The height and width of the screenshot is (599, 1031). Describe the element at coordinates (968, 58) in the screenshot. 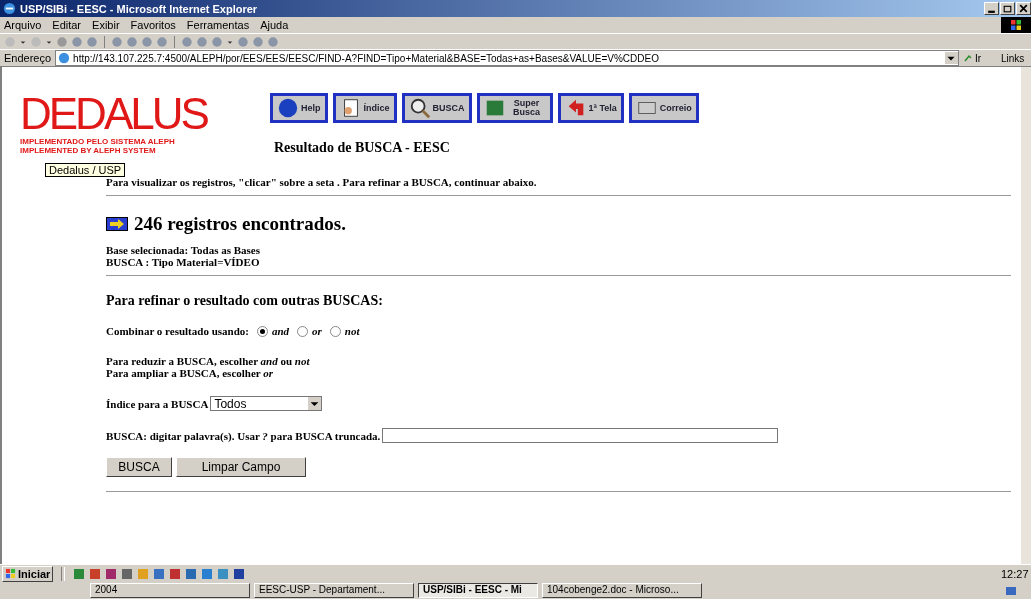

I see `go-icon` at that location.